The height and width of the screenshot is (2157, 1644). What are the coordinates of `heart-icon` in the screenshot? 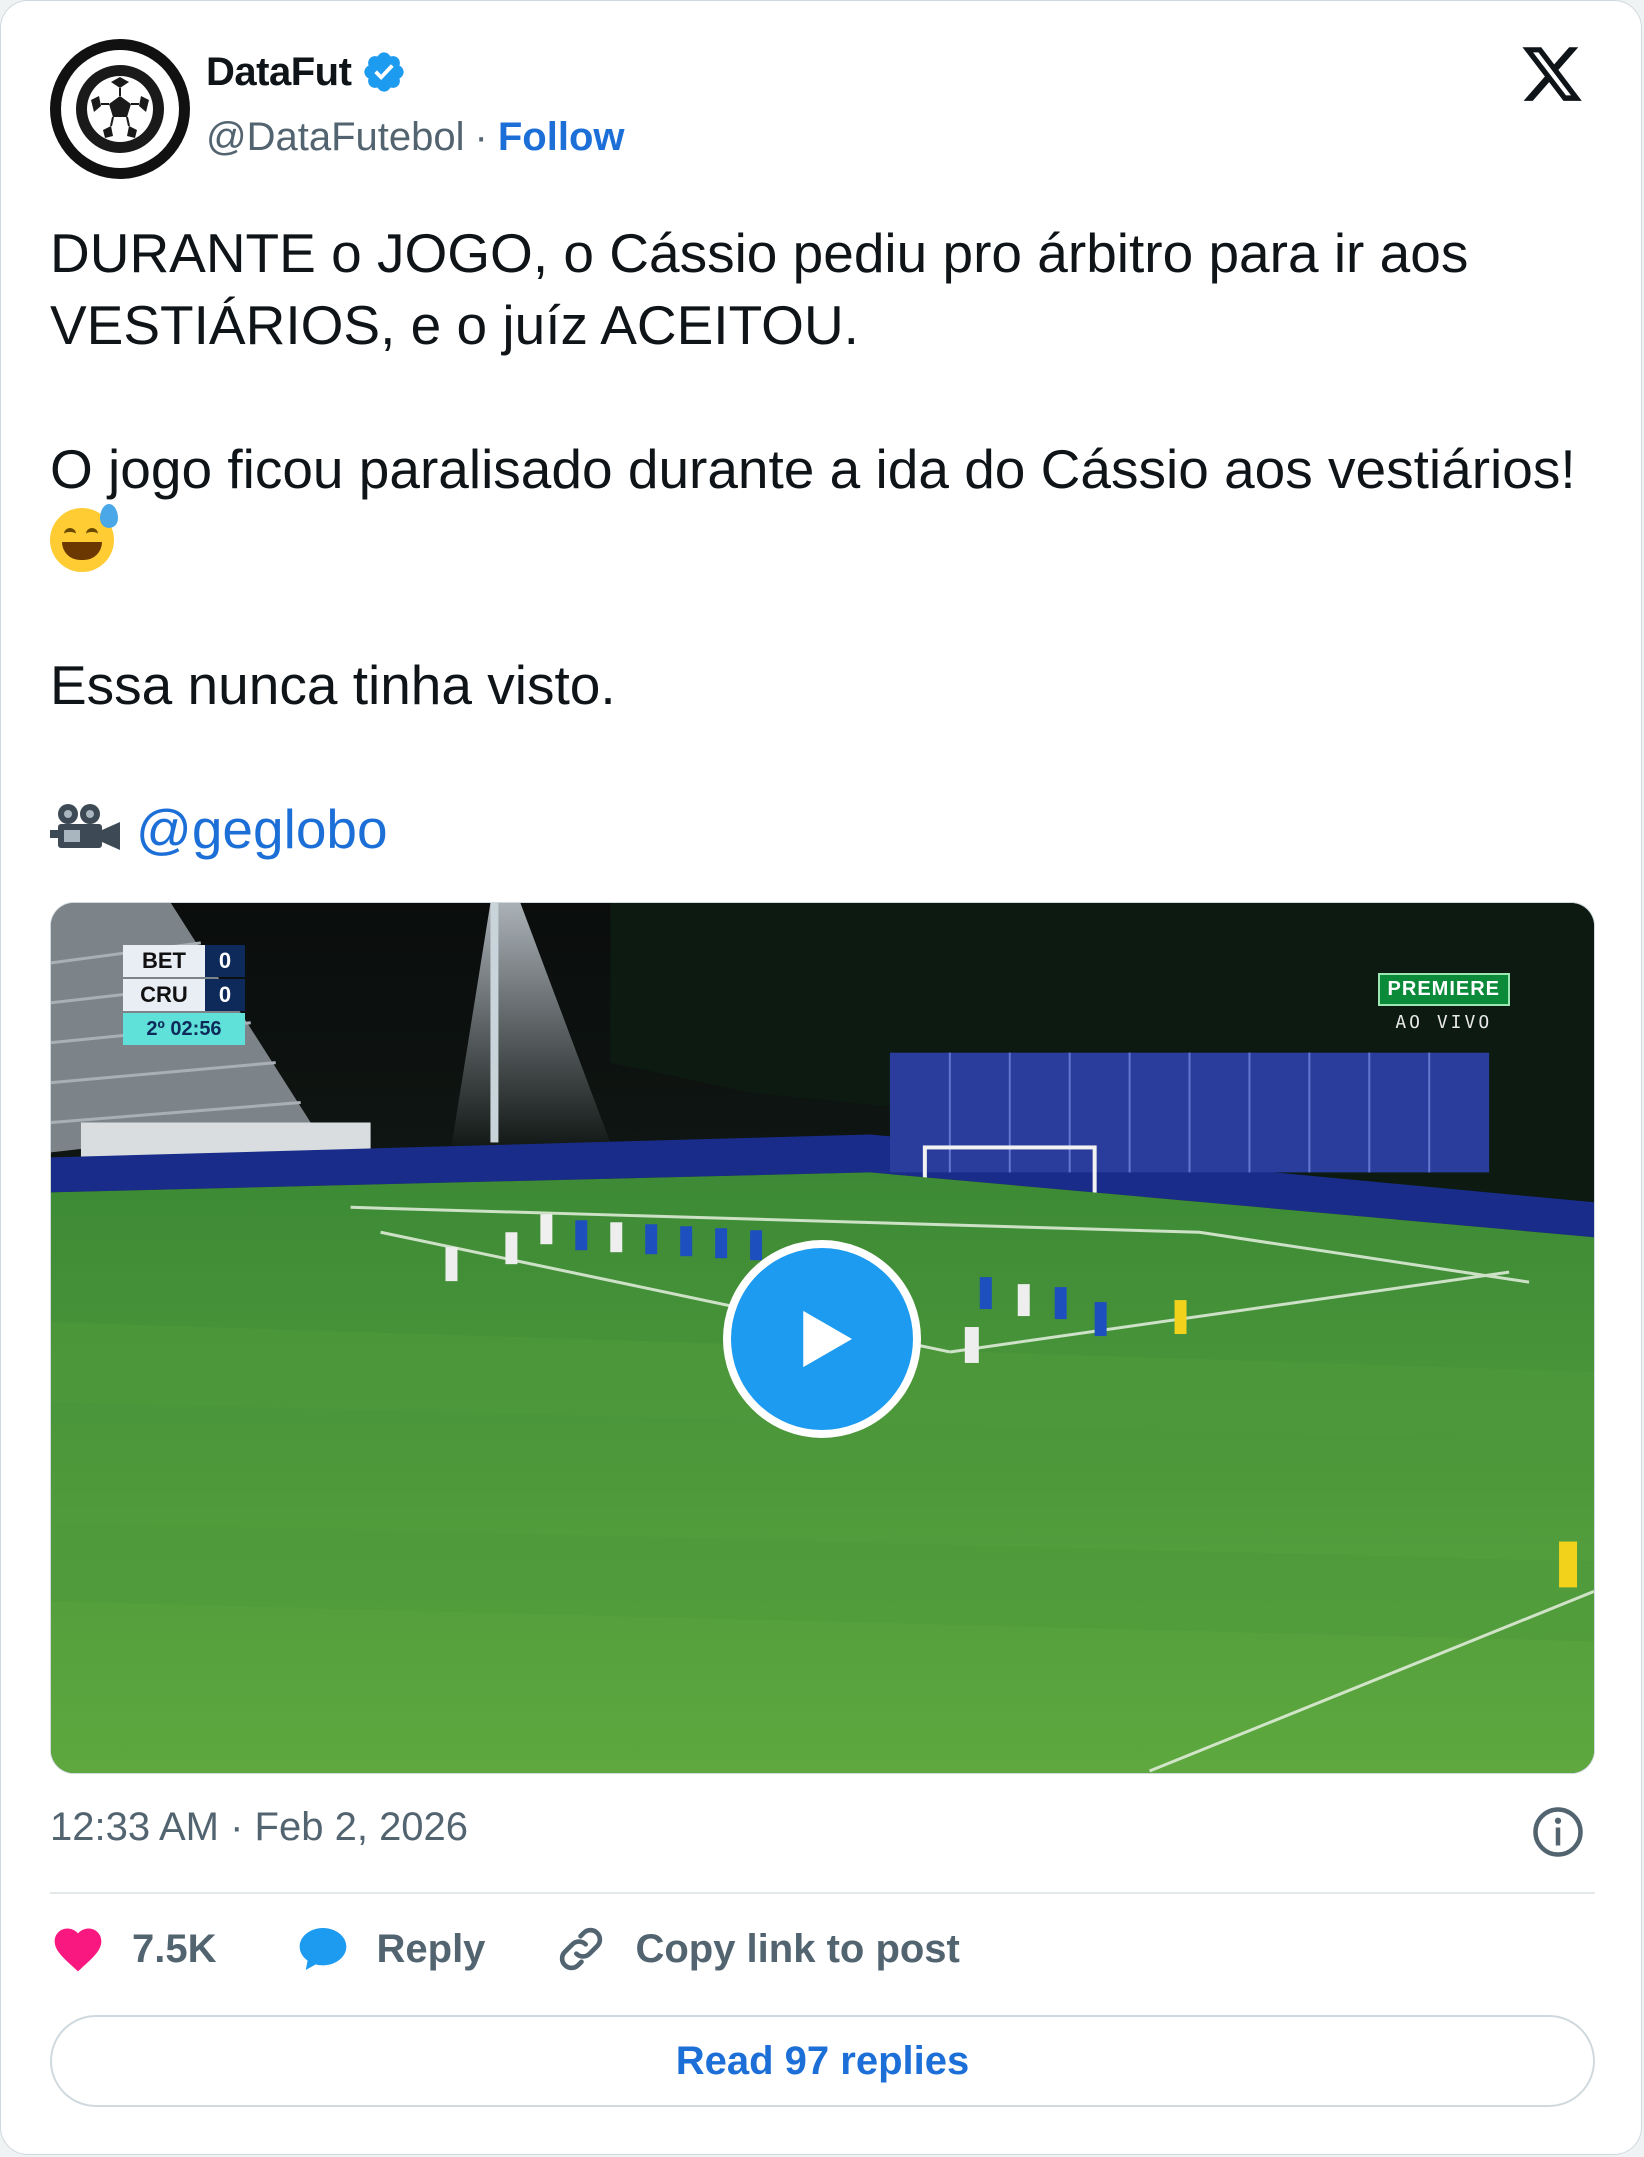 It's located at (78, 1950).